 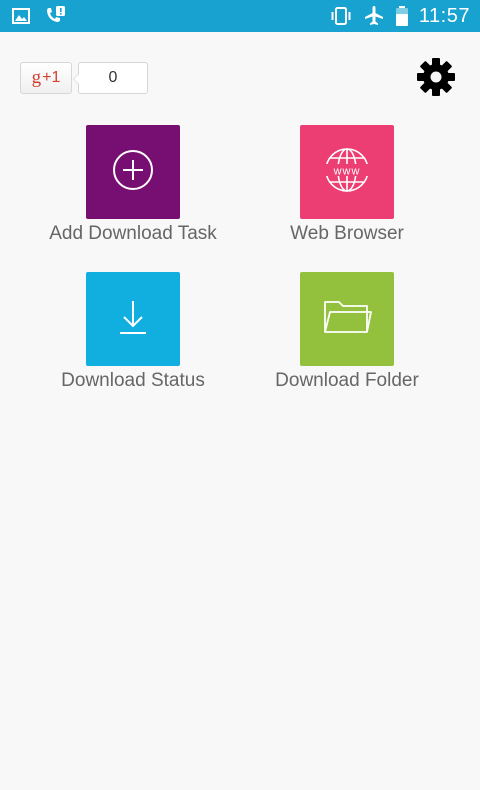 What do you see at coordinates (444, 15) in the screenshot?
I see `status-time: 11:57` at bounding box center [444, 15].